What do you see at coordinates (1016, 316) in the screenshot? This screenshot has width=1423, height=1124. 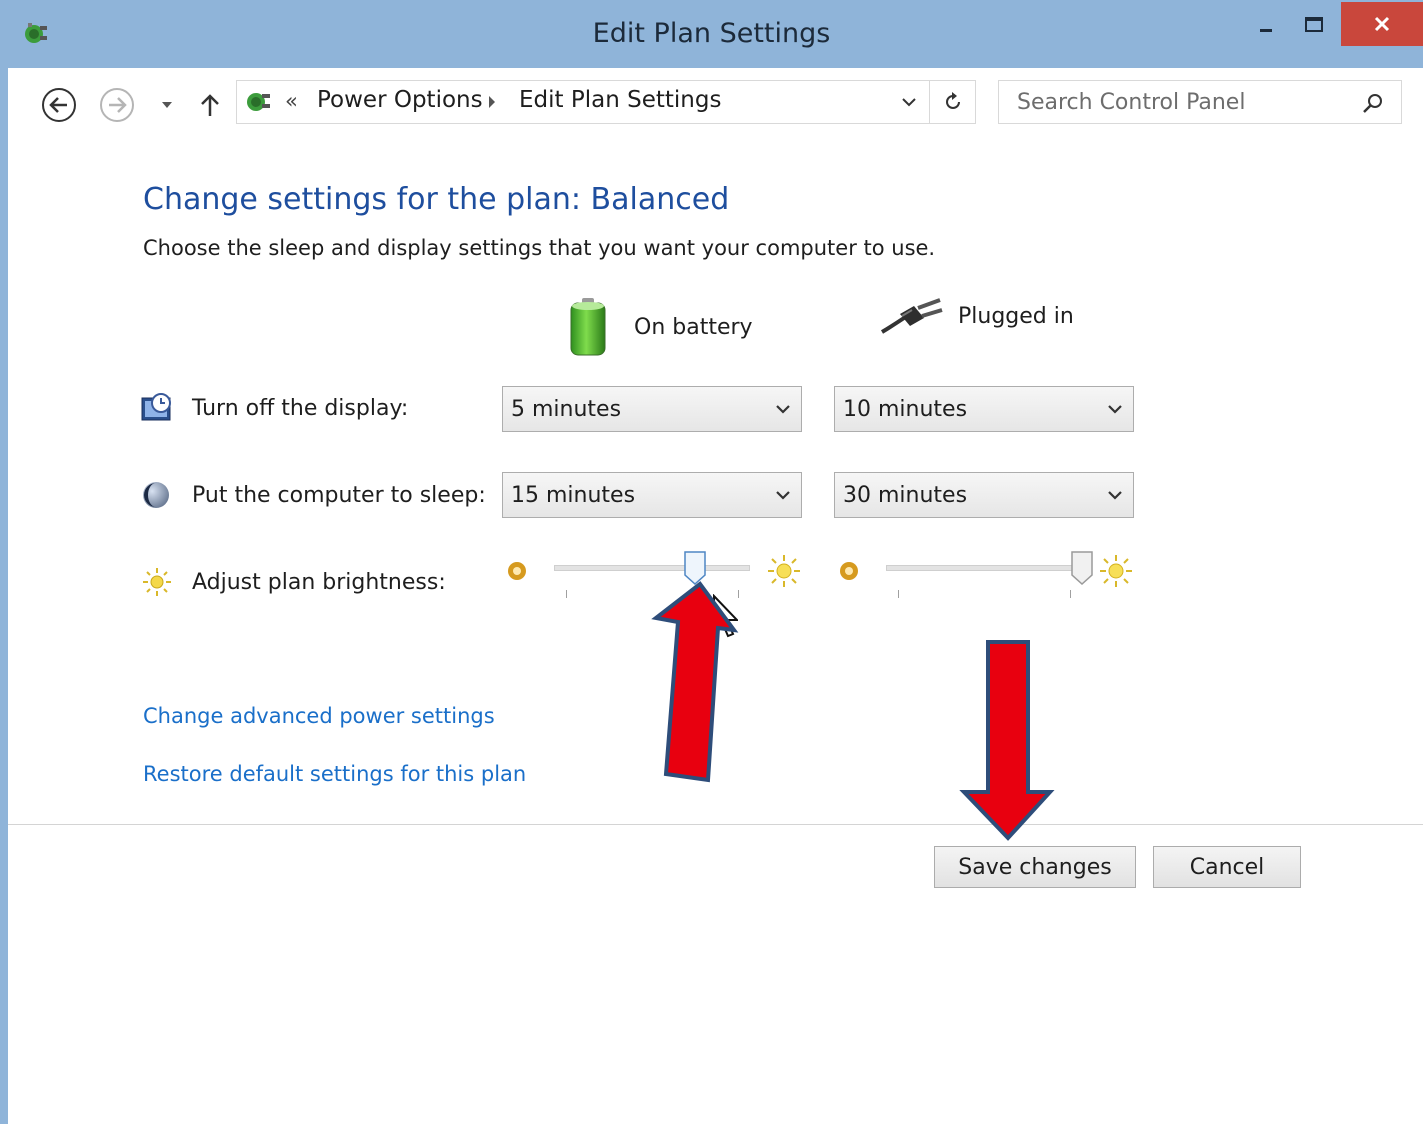 I see `plugged-in-label: Plugged in` at bounding box center [1016, 316].